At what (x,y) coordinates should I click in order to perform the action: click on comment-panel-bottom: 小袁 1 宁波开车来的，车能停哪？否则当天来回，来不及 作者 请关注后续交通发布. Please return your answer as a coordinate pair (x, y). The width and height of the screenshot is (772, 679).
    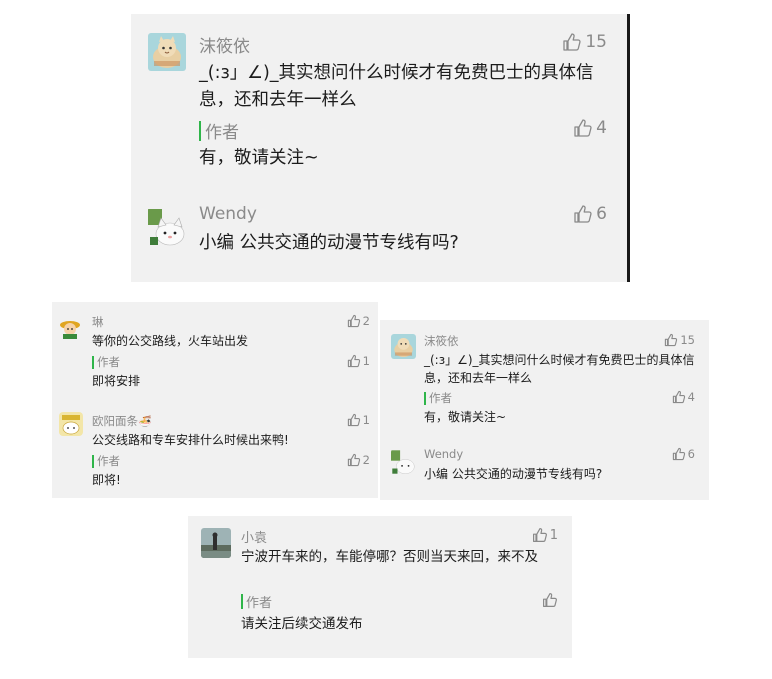
    Looking at the image, I should click on (380, 587).